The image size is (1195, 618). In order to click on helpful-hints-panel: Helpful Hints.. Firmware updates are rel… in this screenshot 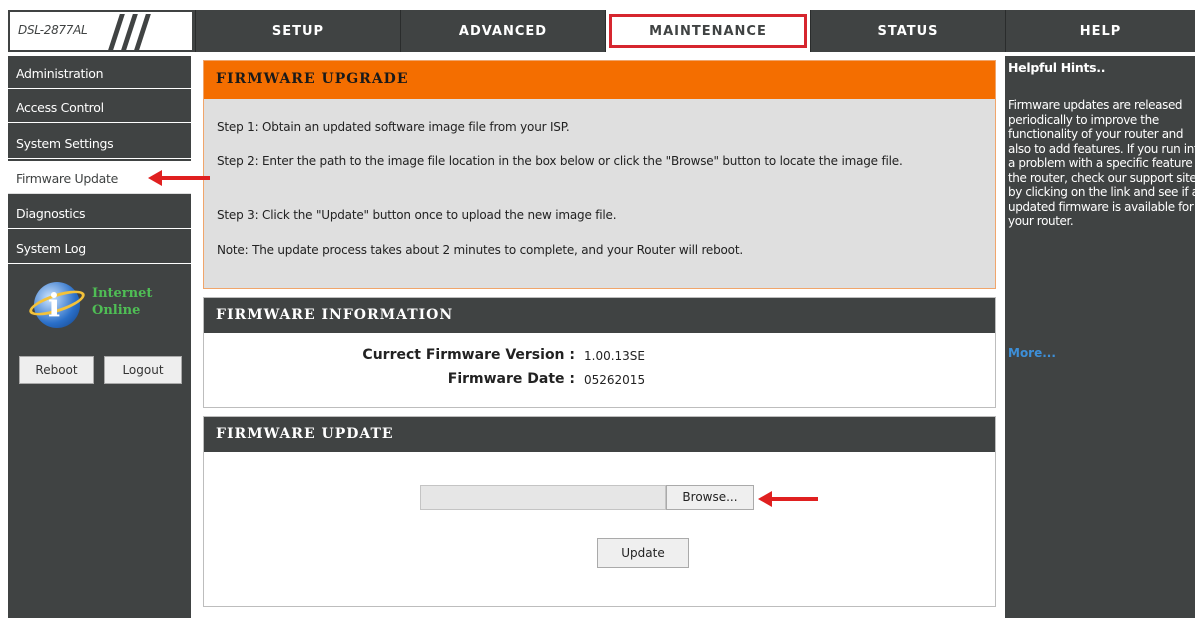, I will do `click(1100, 337)`.